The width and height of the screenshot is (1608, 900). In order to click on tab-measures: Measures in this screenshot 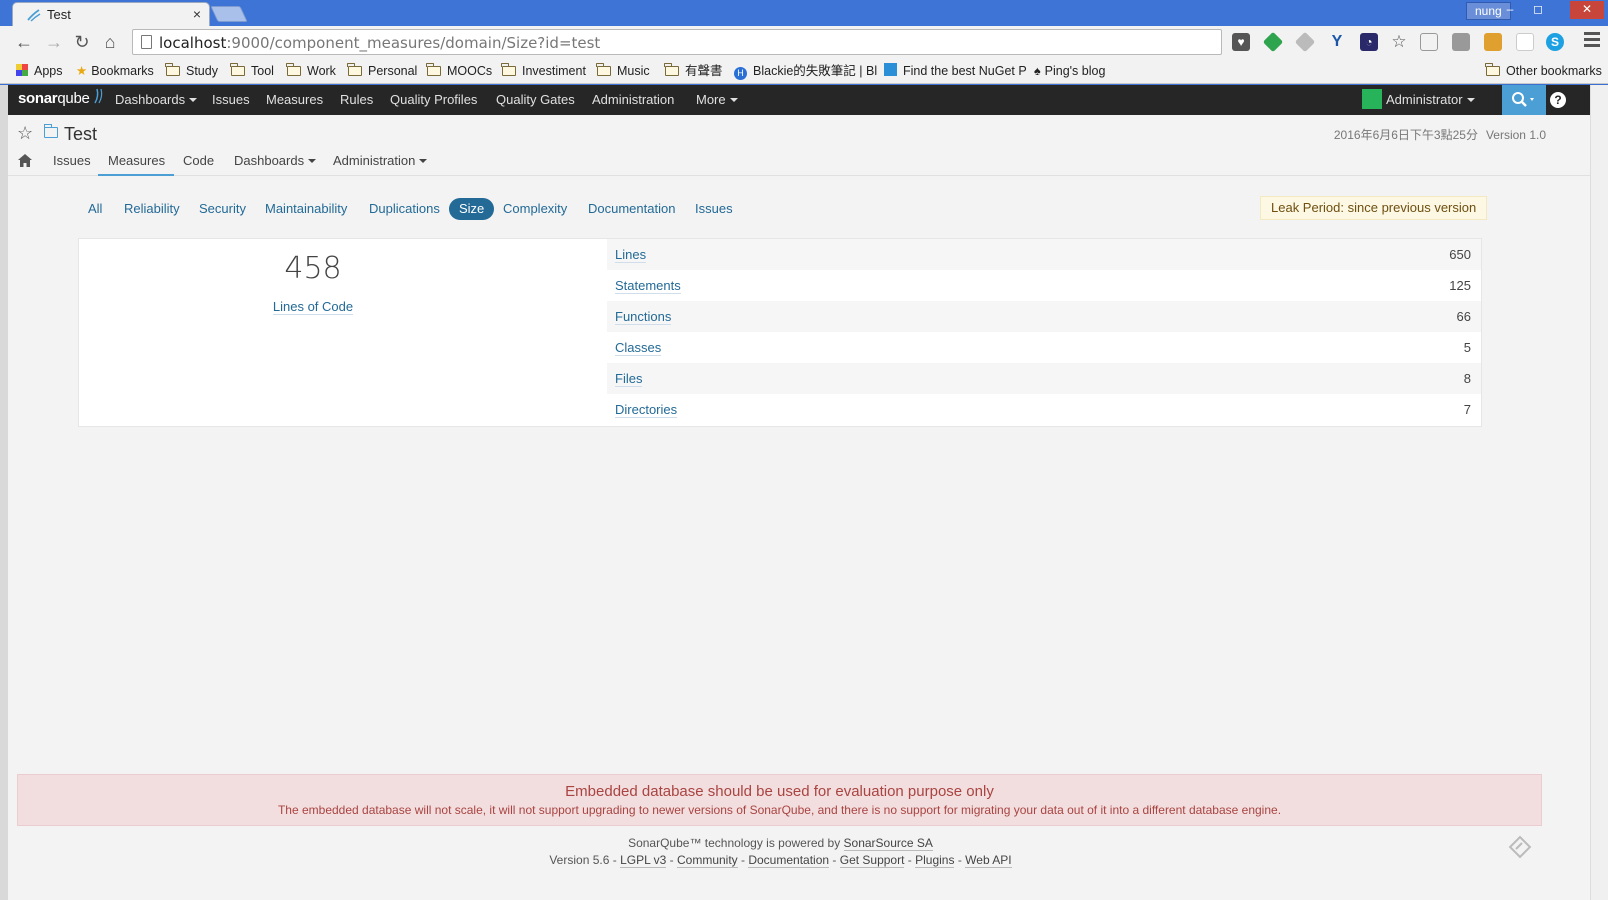, I will do `click(136, 164)`.